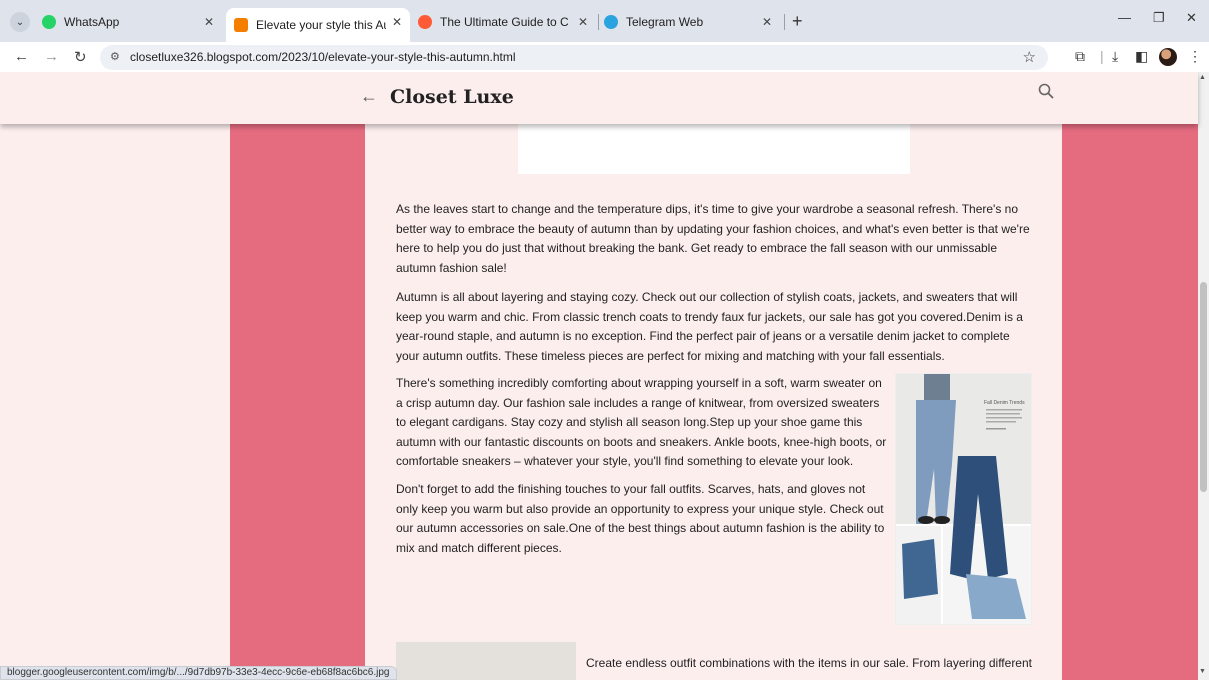 The height and width of the screenshot is (680, 1209). What do you see at coordinates (297, 376) in the screenshot?
I see `left-accent-band` at bounding box center [297, 376].